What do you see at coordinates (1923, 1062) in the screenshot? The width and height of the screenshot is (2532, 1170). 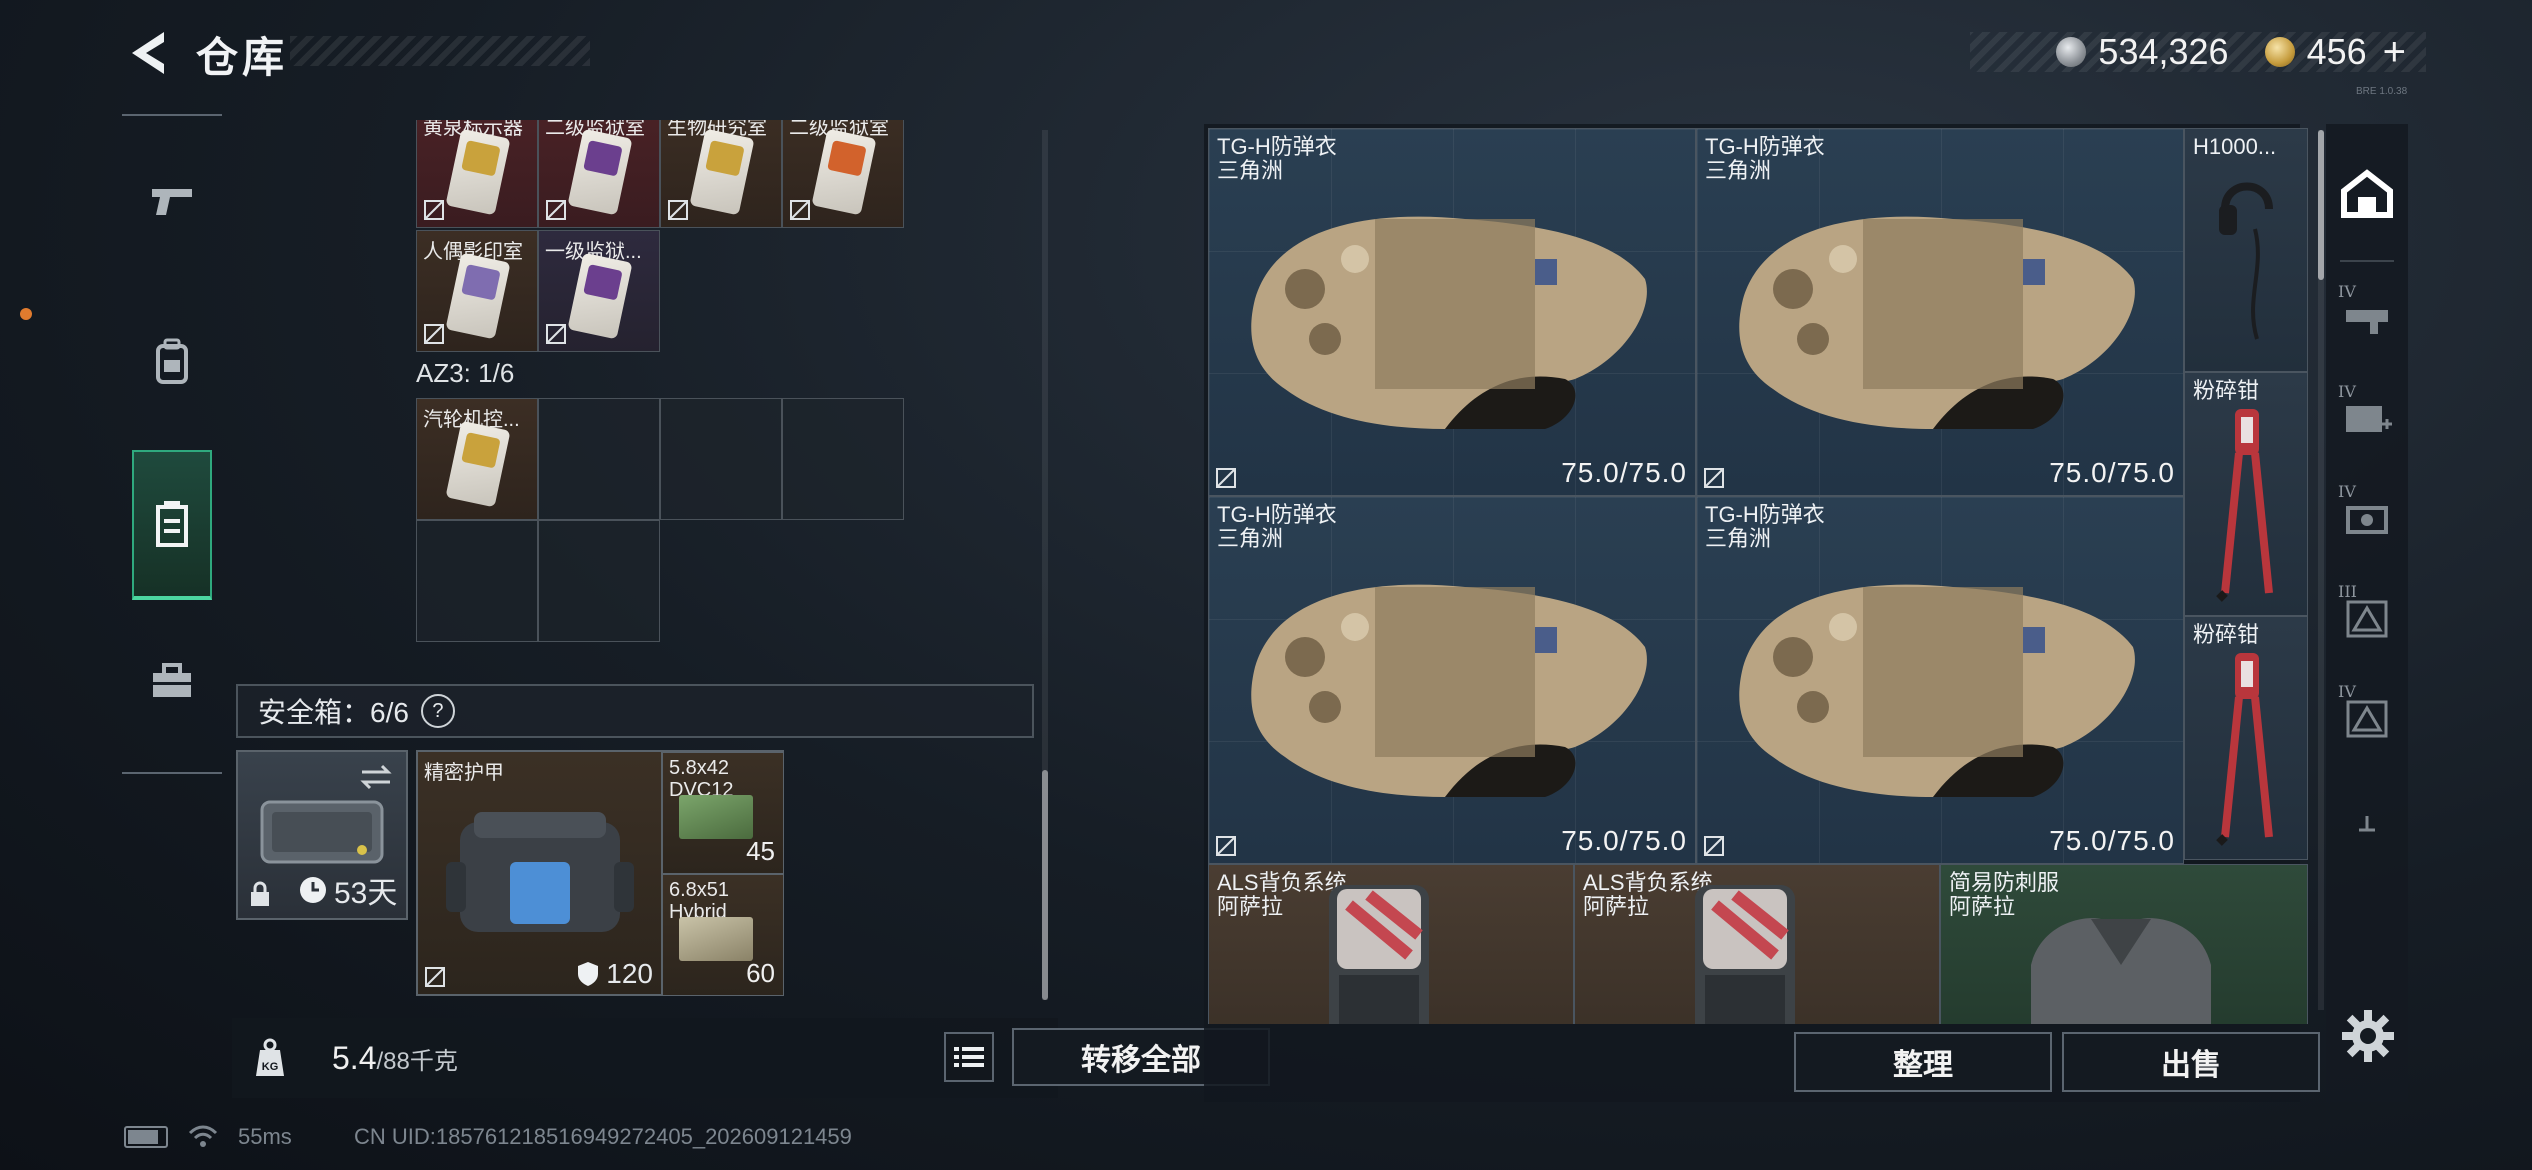 I see `sort-button: 整理` at bounding box center [1923, 1062].